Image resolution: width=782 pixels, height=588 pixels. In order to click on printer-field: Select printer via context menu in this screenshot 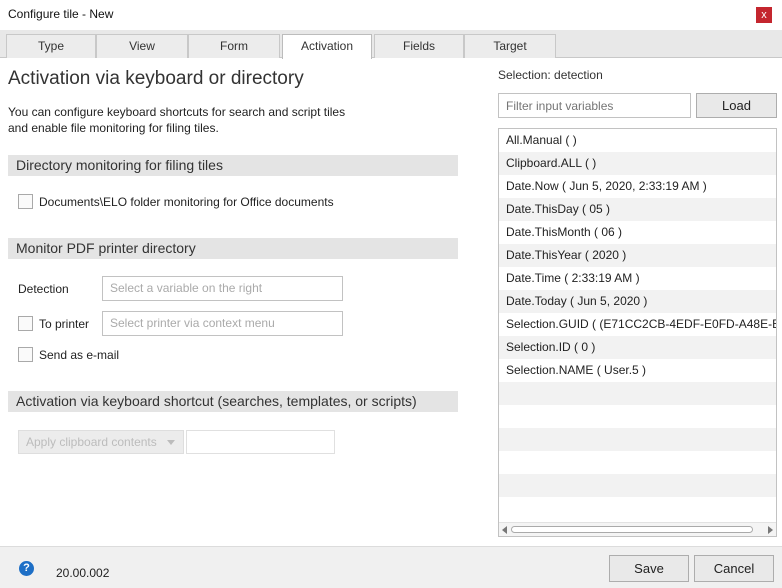, I will do `click(222, 323)`.